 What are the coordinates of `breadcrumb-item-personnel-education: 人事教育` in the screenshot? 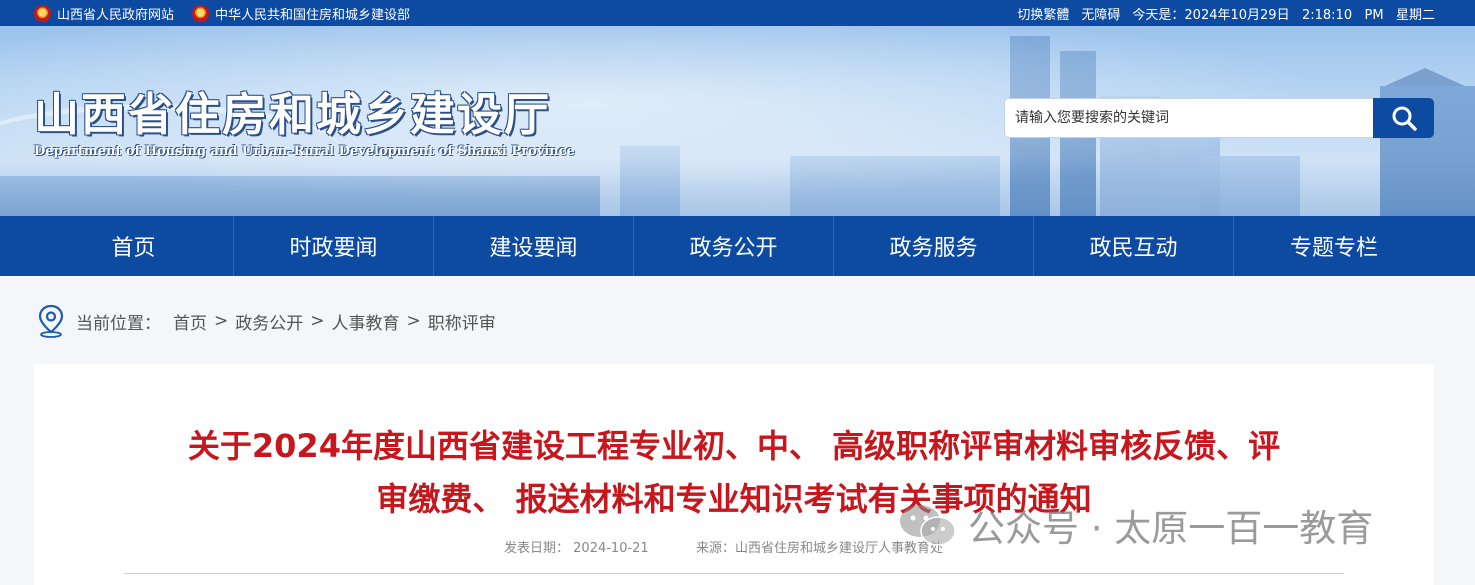 It's located at (366, 321).